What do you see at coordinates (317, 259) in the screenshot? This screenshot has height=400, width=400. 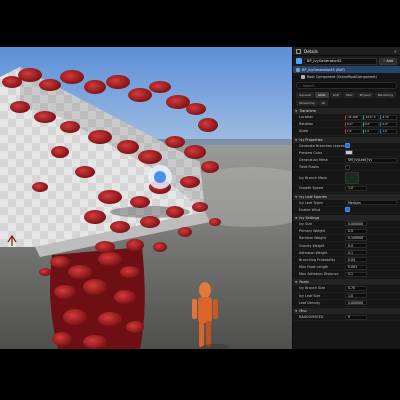 I see `prop-label: Branching Probability` at bounding box center [317, 259].